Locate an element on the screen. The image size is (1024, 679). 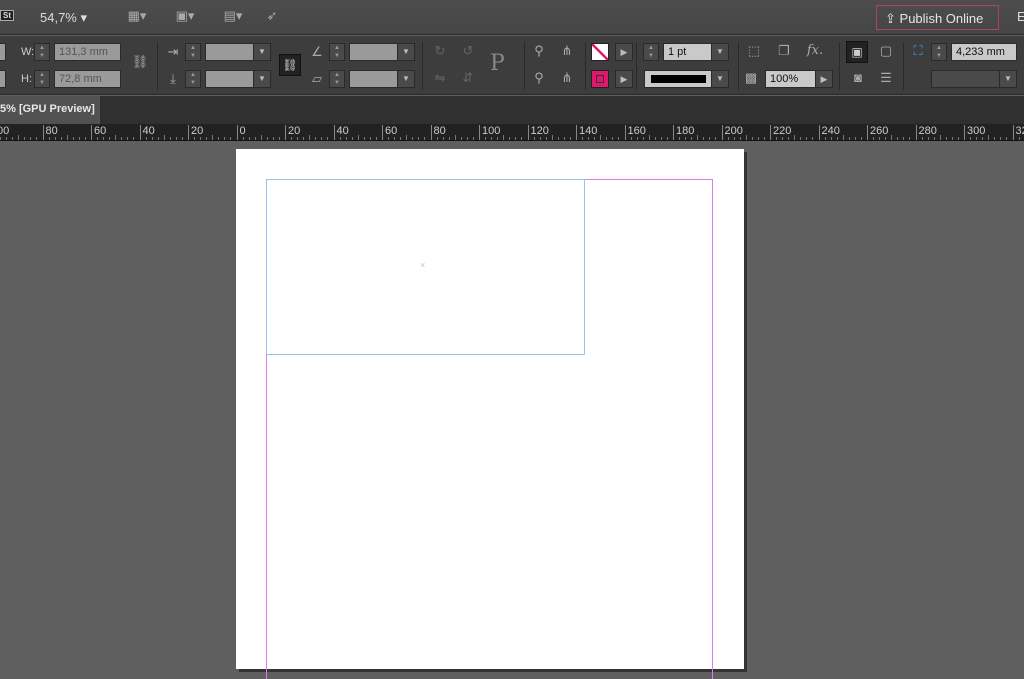
stroke-type-preview is located at coordinates (678, 79).